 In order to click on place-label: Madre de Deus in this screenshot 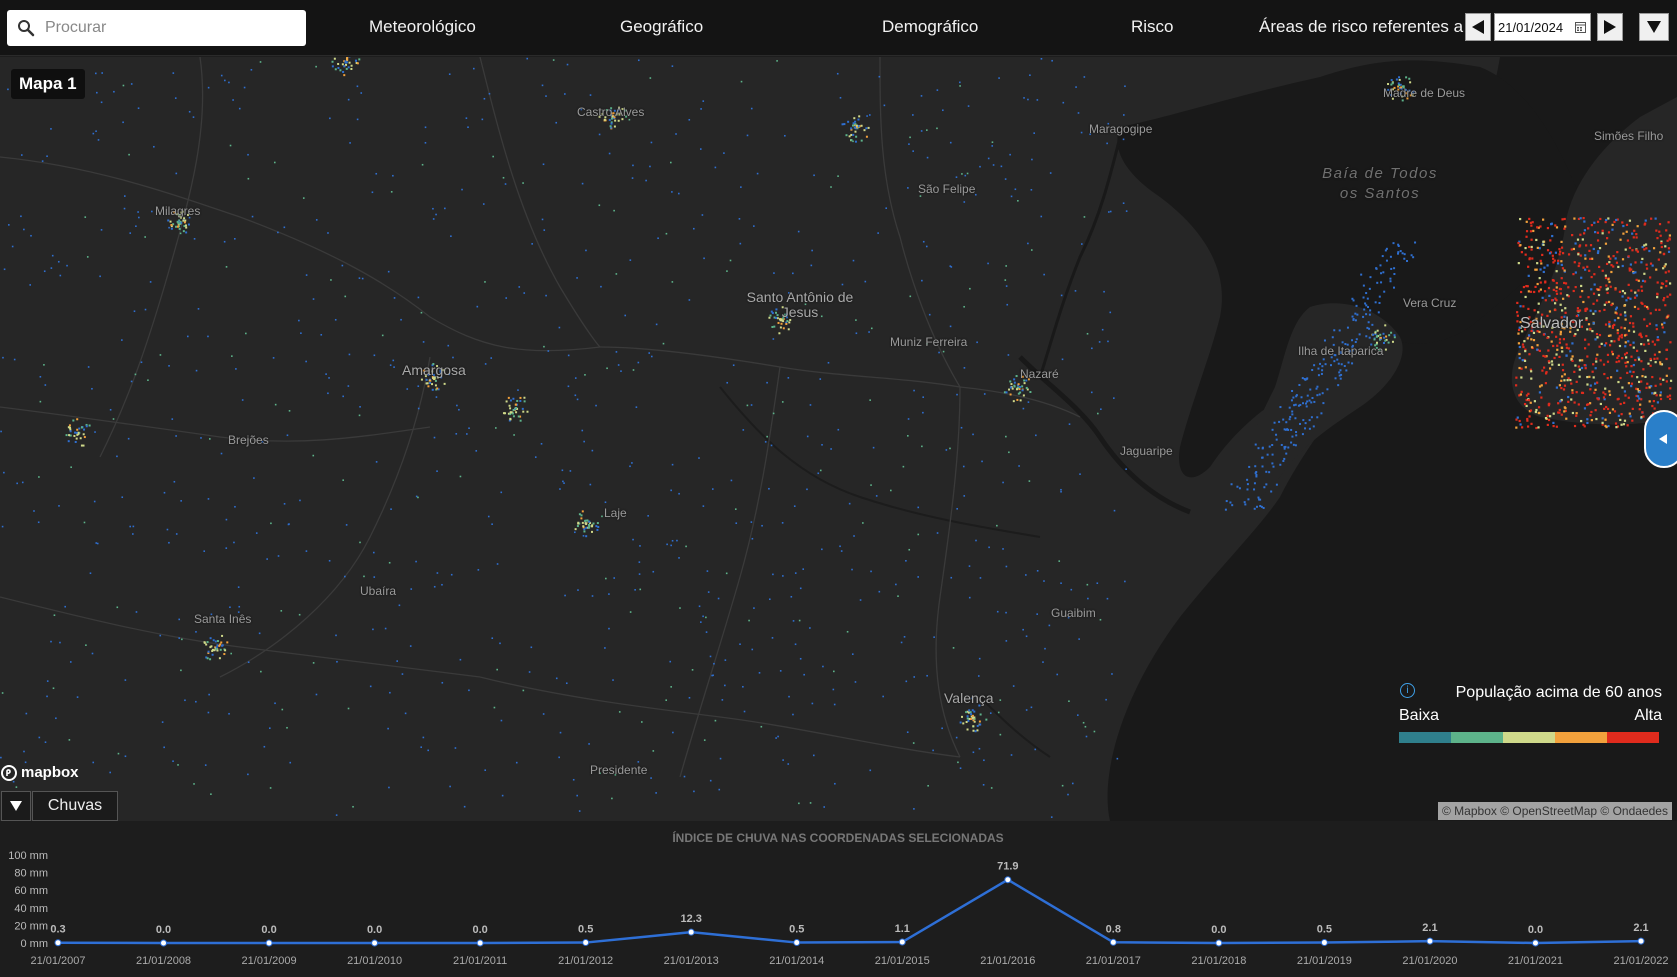, I will do `click(1424, 93)`.